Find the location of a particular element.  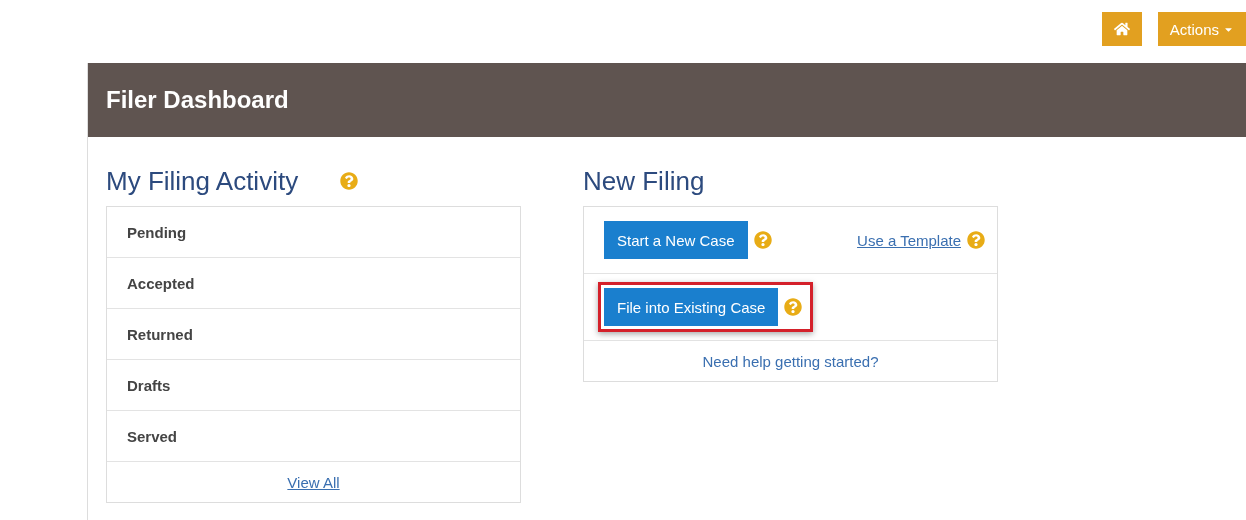

section-heading: New Filing is located at coordinates (644, 181).